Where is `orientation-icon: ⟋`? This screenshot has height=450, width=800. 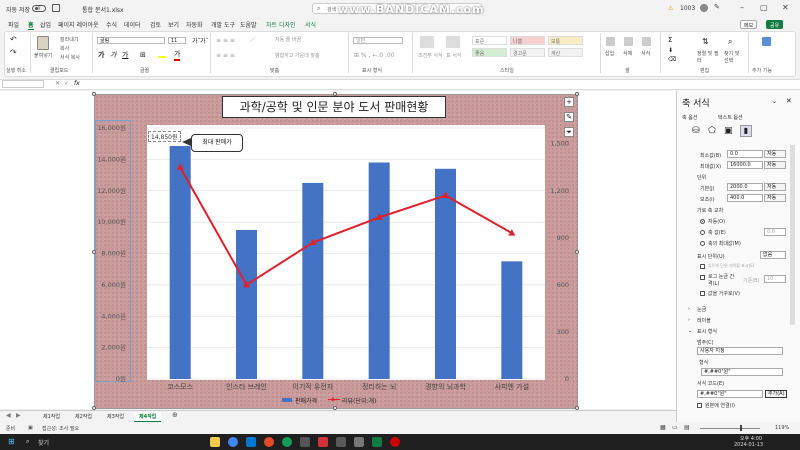 orientation-icon: ⟋ is located at coordinates (252, 41).